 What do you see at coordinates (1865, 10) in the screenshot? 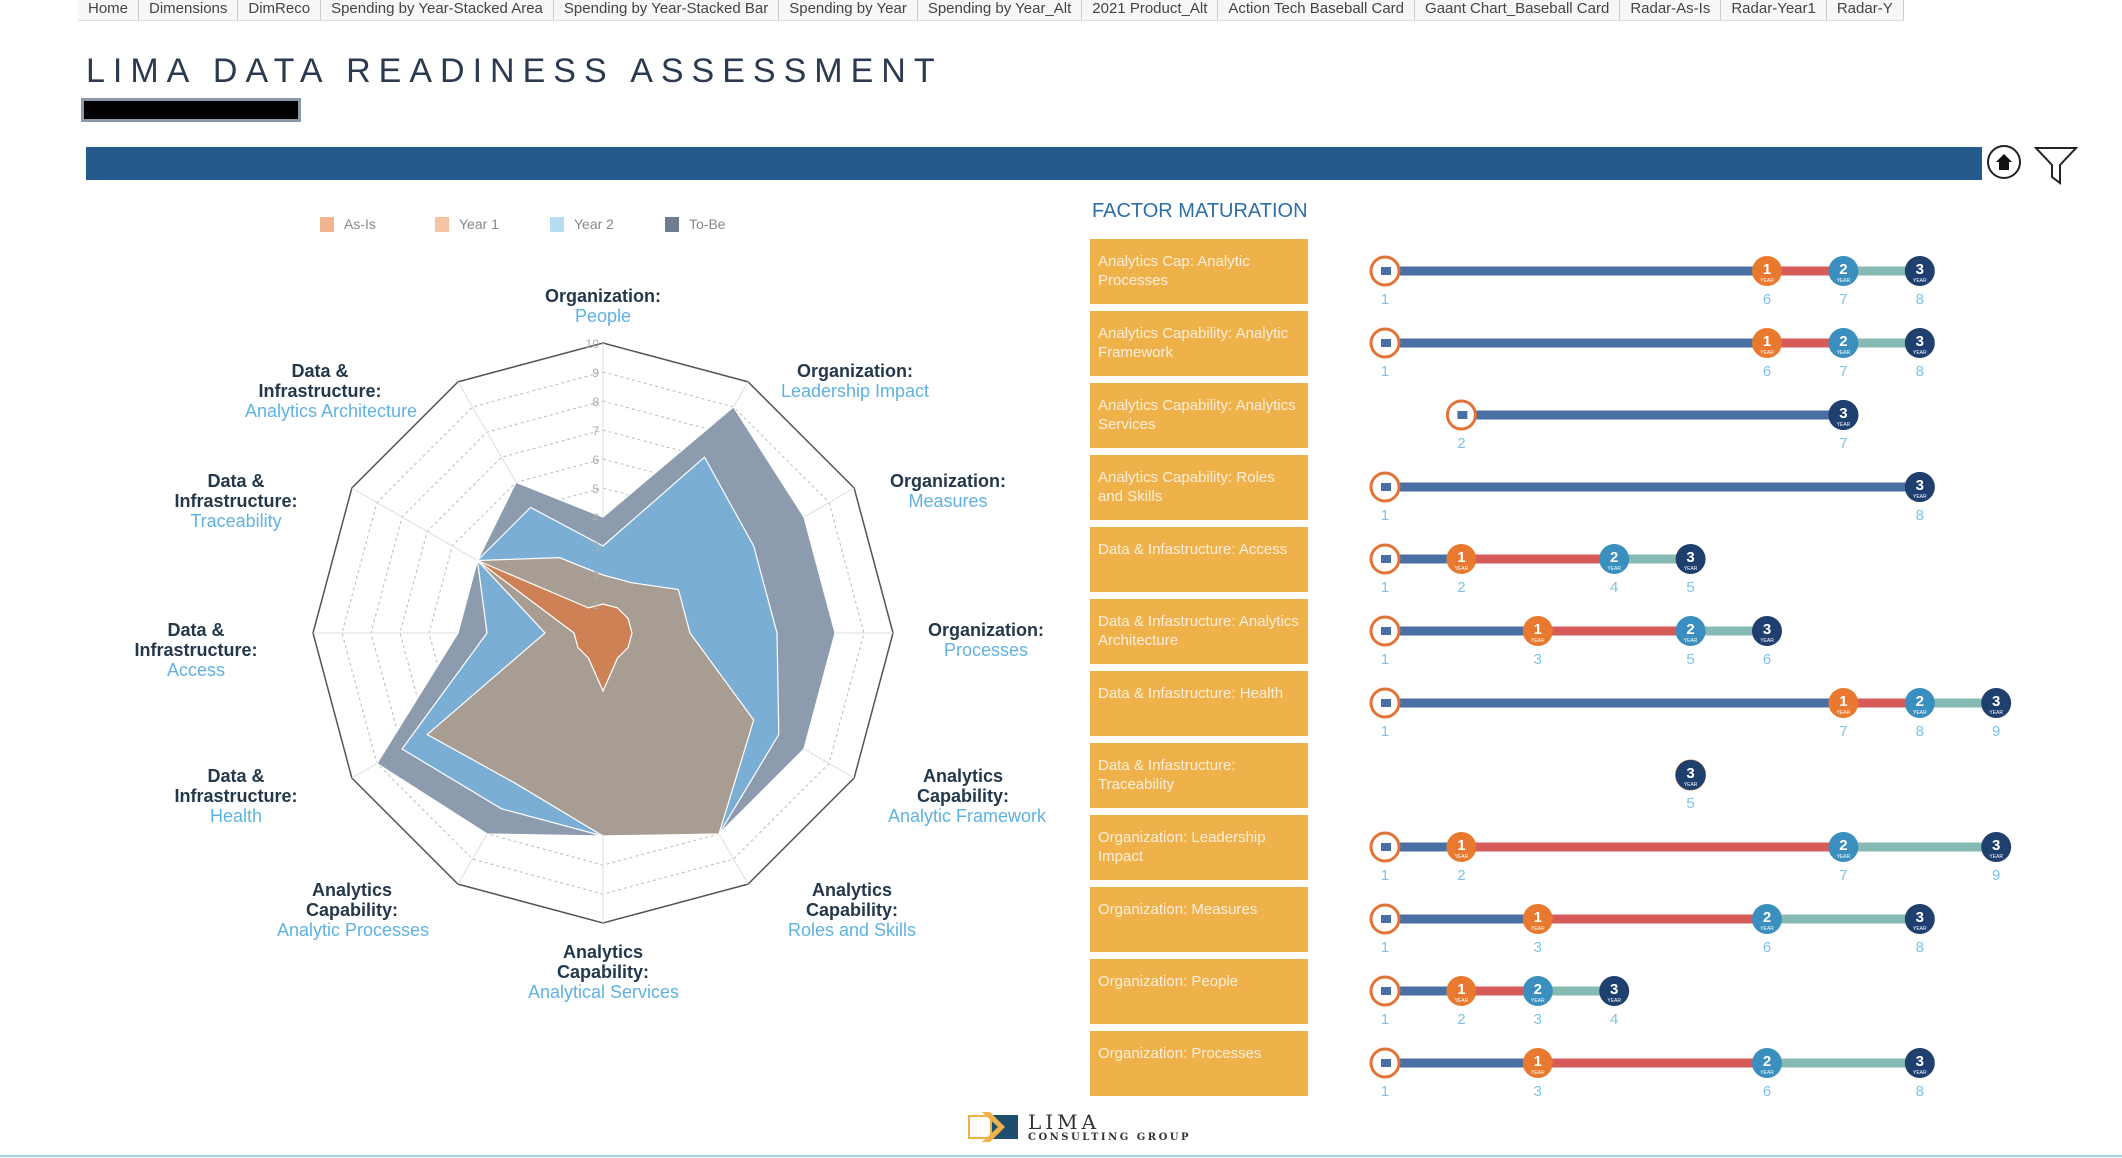
I see `tab-radar-y: Radar-Y` at bounding box center [1865, 10].